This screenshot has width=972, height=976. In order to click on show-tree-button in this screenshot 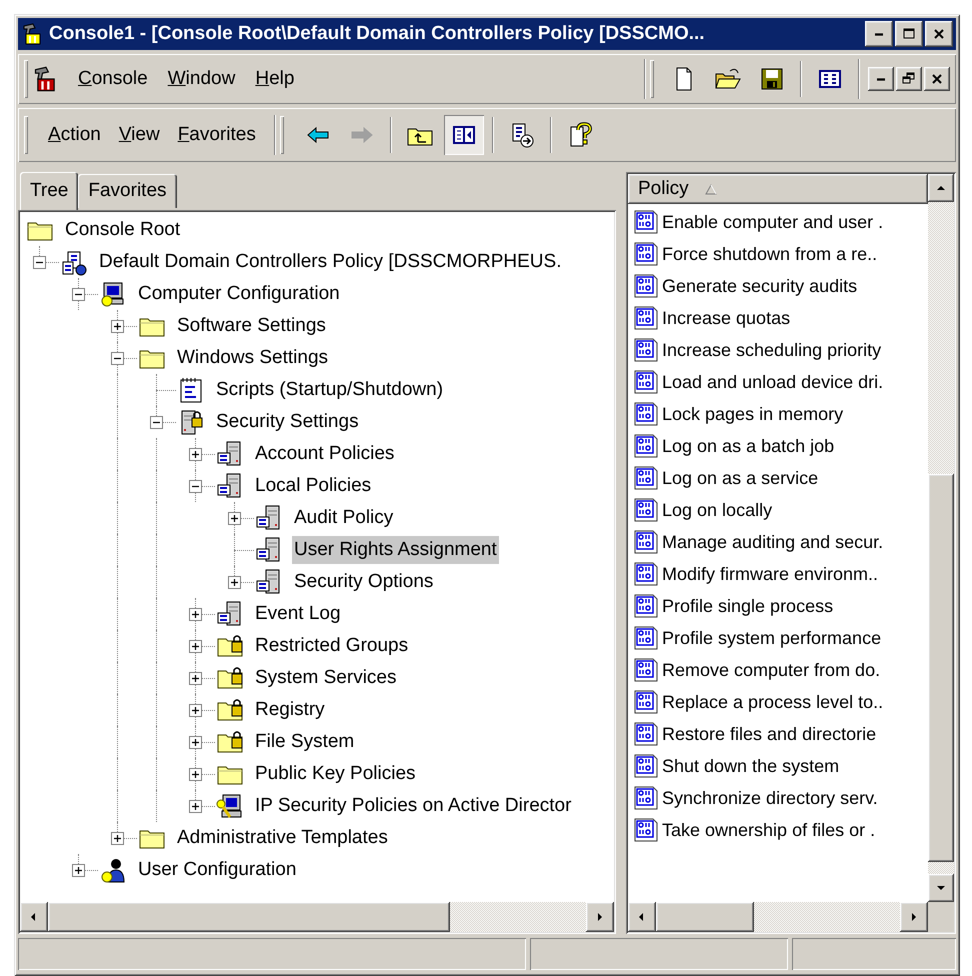, I will do `click(464, 135)`.